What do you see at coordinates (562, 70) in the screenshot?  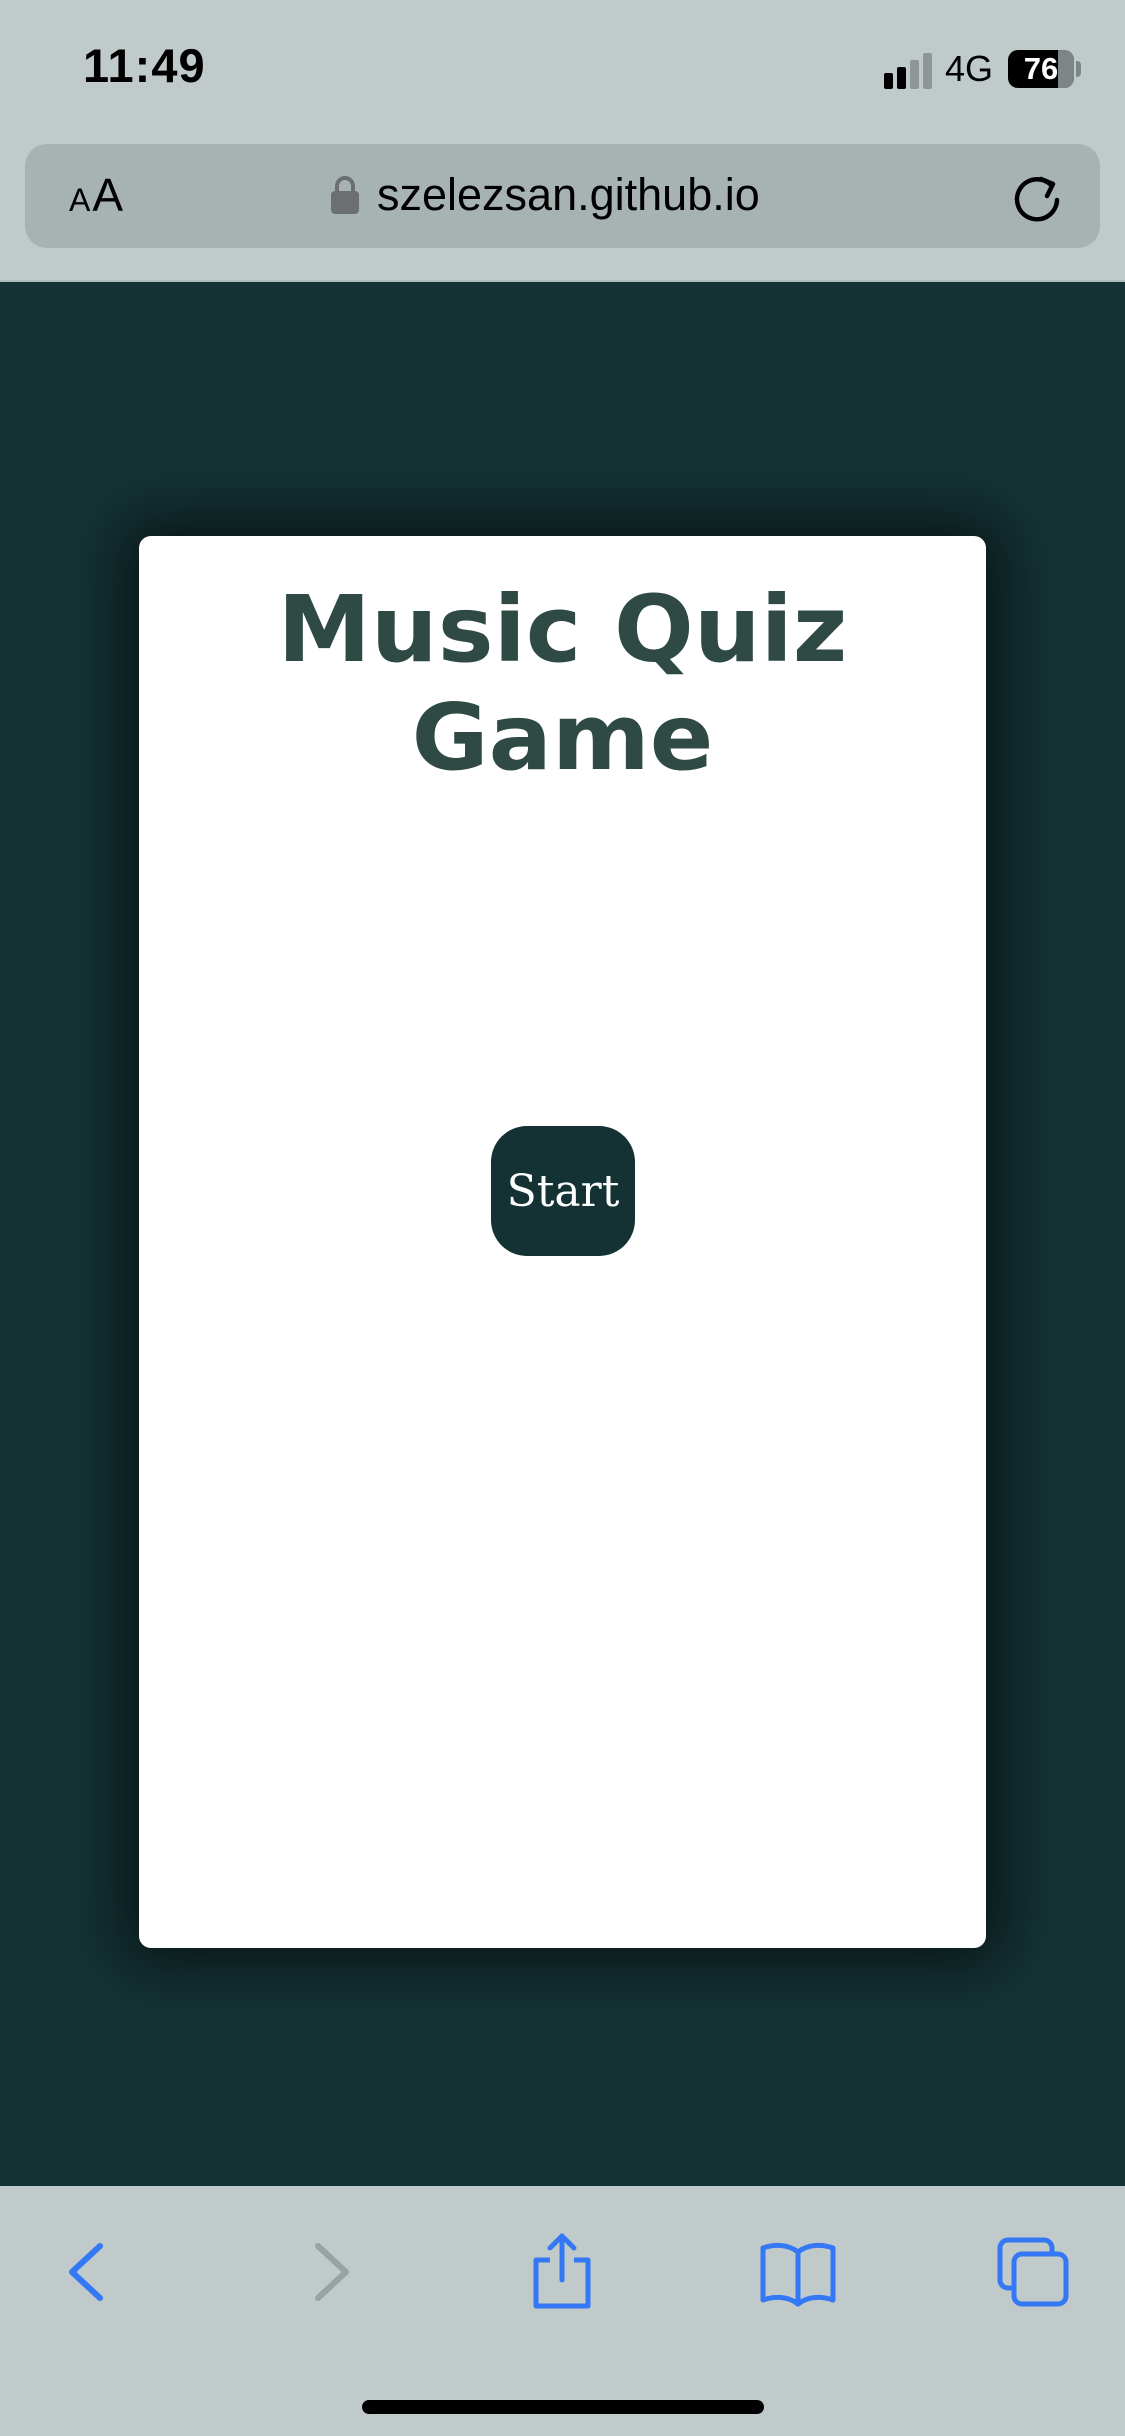 I see `status-bar: 11:49 4G 76` at bounding box center [562, 70].